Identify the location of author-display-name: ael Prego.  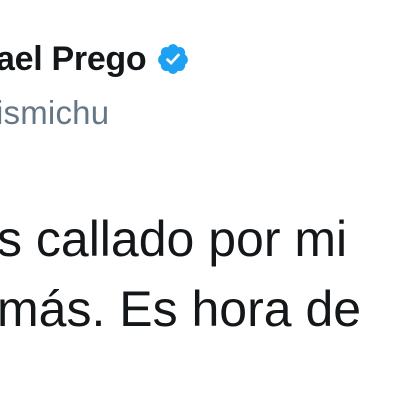
(73, 59).